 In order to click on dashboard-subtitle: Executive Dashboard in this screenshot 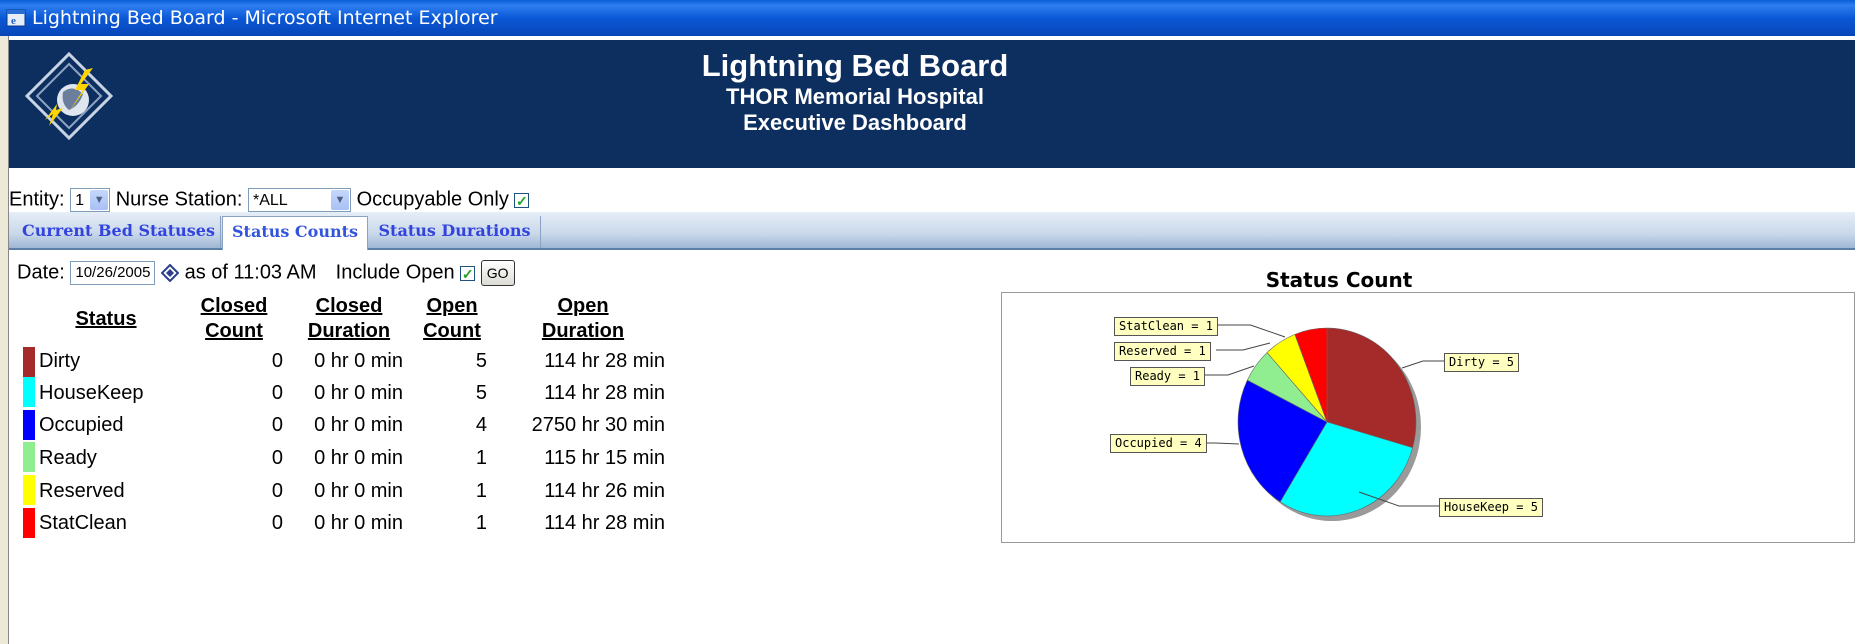, I will do `click(855, 122)`.